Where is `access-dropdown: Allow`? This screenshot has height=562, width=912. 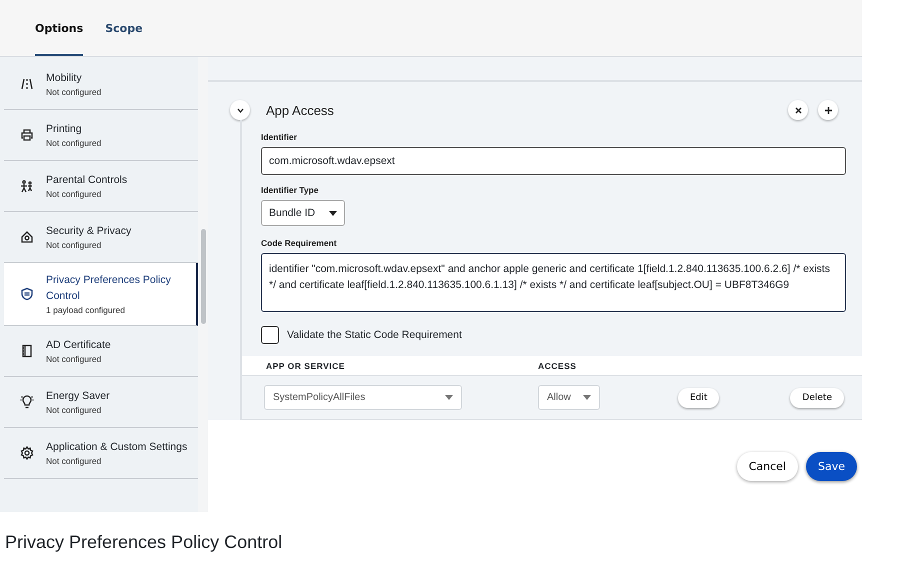
access-dropdown: Allow is located at coordinates (569, 397).